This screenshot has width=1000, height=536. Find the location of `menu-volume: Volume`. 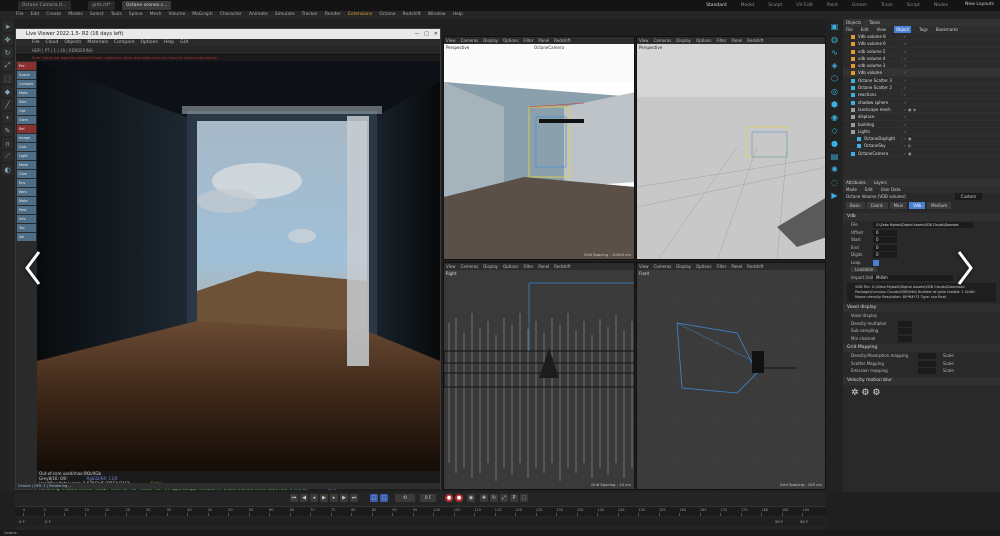

menu-volume: Volume is located at coordinates (177, 15).